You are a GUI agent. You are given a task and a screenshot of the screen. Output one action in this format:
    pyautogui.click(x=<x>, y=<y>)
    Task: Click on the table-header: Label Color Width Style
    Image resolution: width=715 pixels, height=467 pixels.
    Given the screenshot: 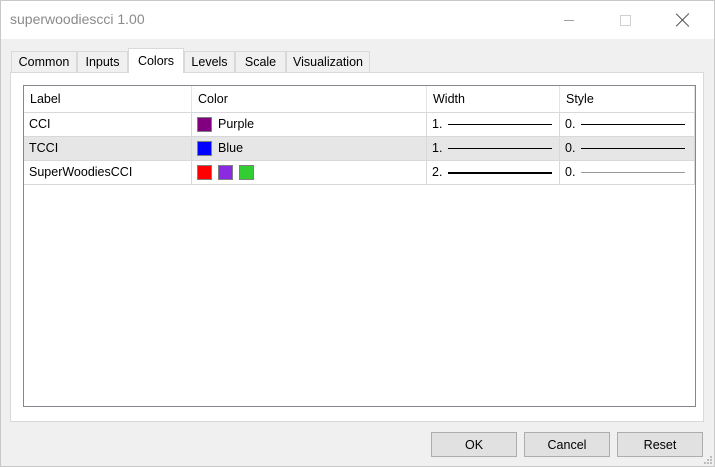 What is the action you would take?
    pyautogui.click(x=359, y=99)
    